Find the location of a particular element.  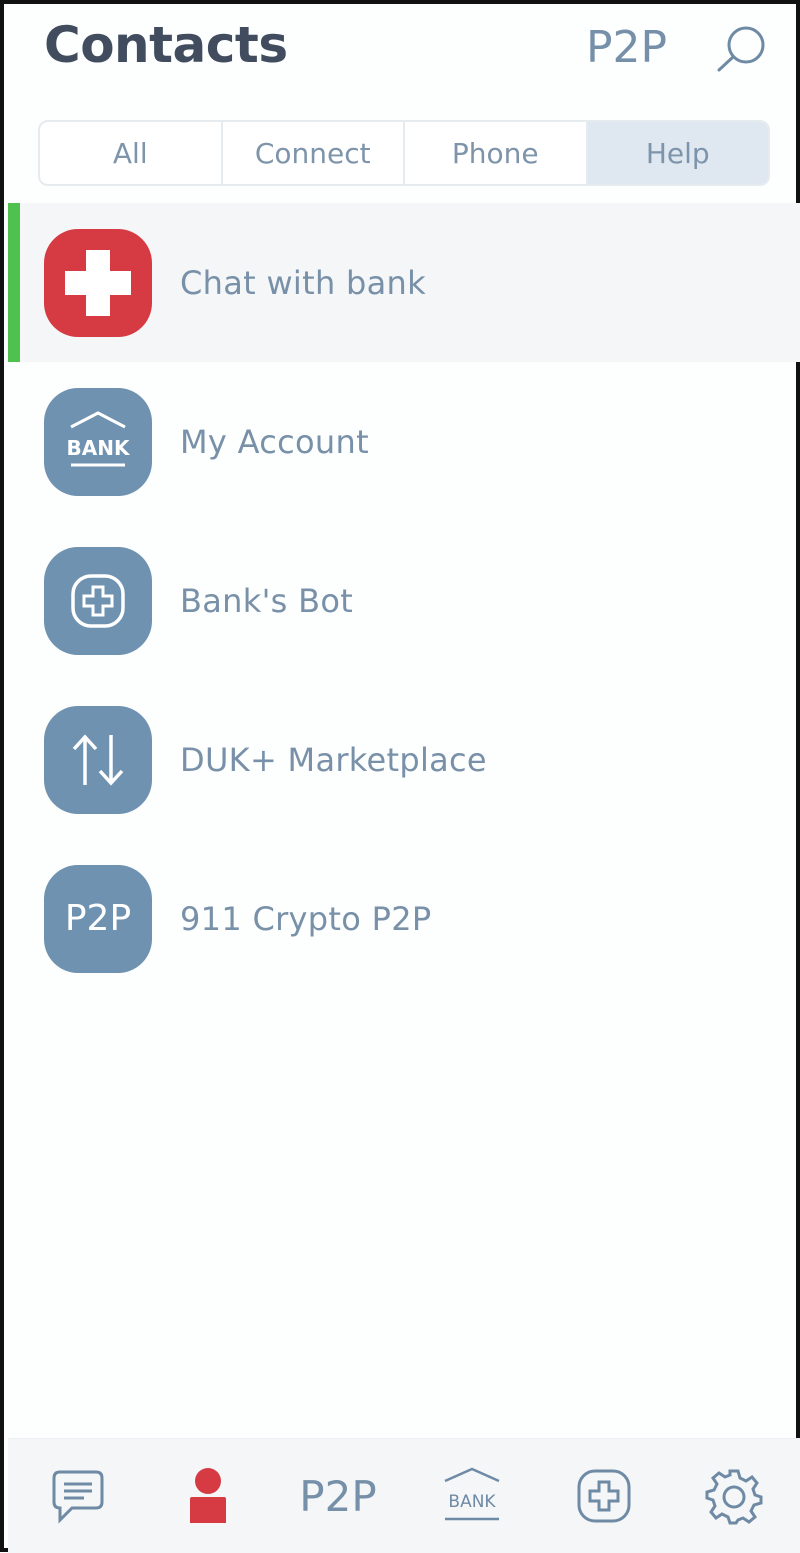

p2p-header-button: P2P is located at coordinates (626, 47).